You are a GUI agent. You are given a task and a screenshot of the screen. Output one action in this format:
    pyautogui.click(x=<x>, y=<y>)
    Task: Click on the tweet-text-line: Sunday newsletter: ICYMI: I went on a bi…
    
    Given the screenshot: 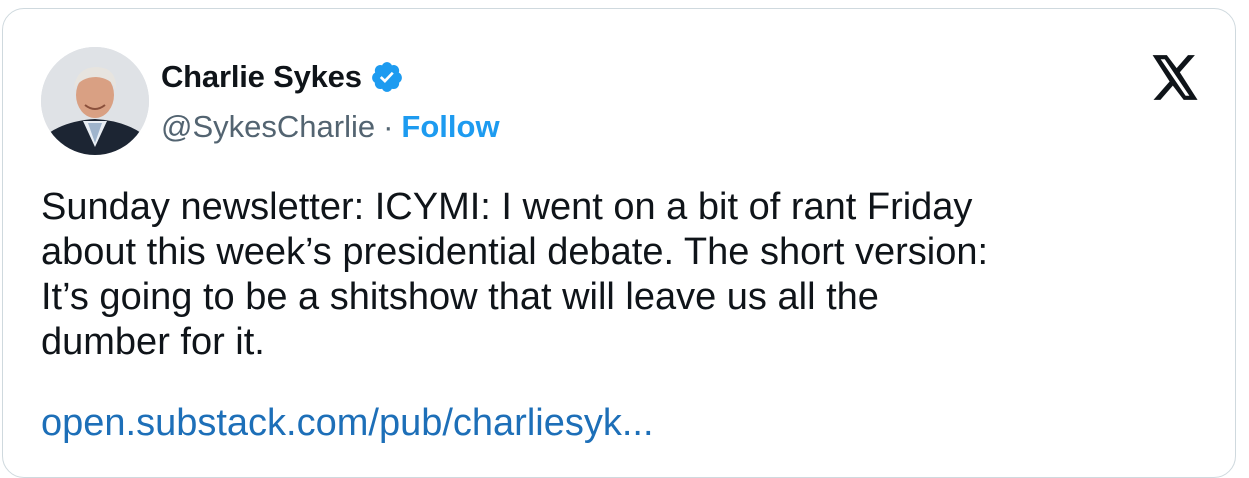 What is the action you would take?
    pyautogui.click(x=507, y=207)
    